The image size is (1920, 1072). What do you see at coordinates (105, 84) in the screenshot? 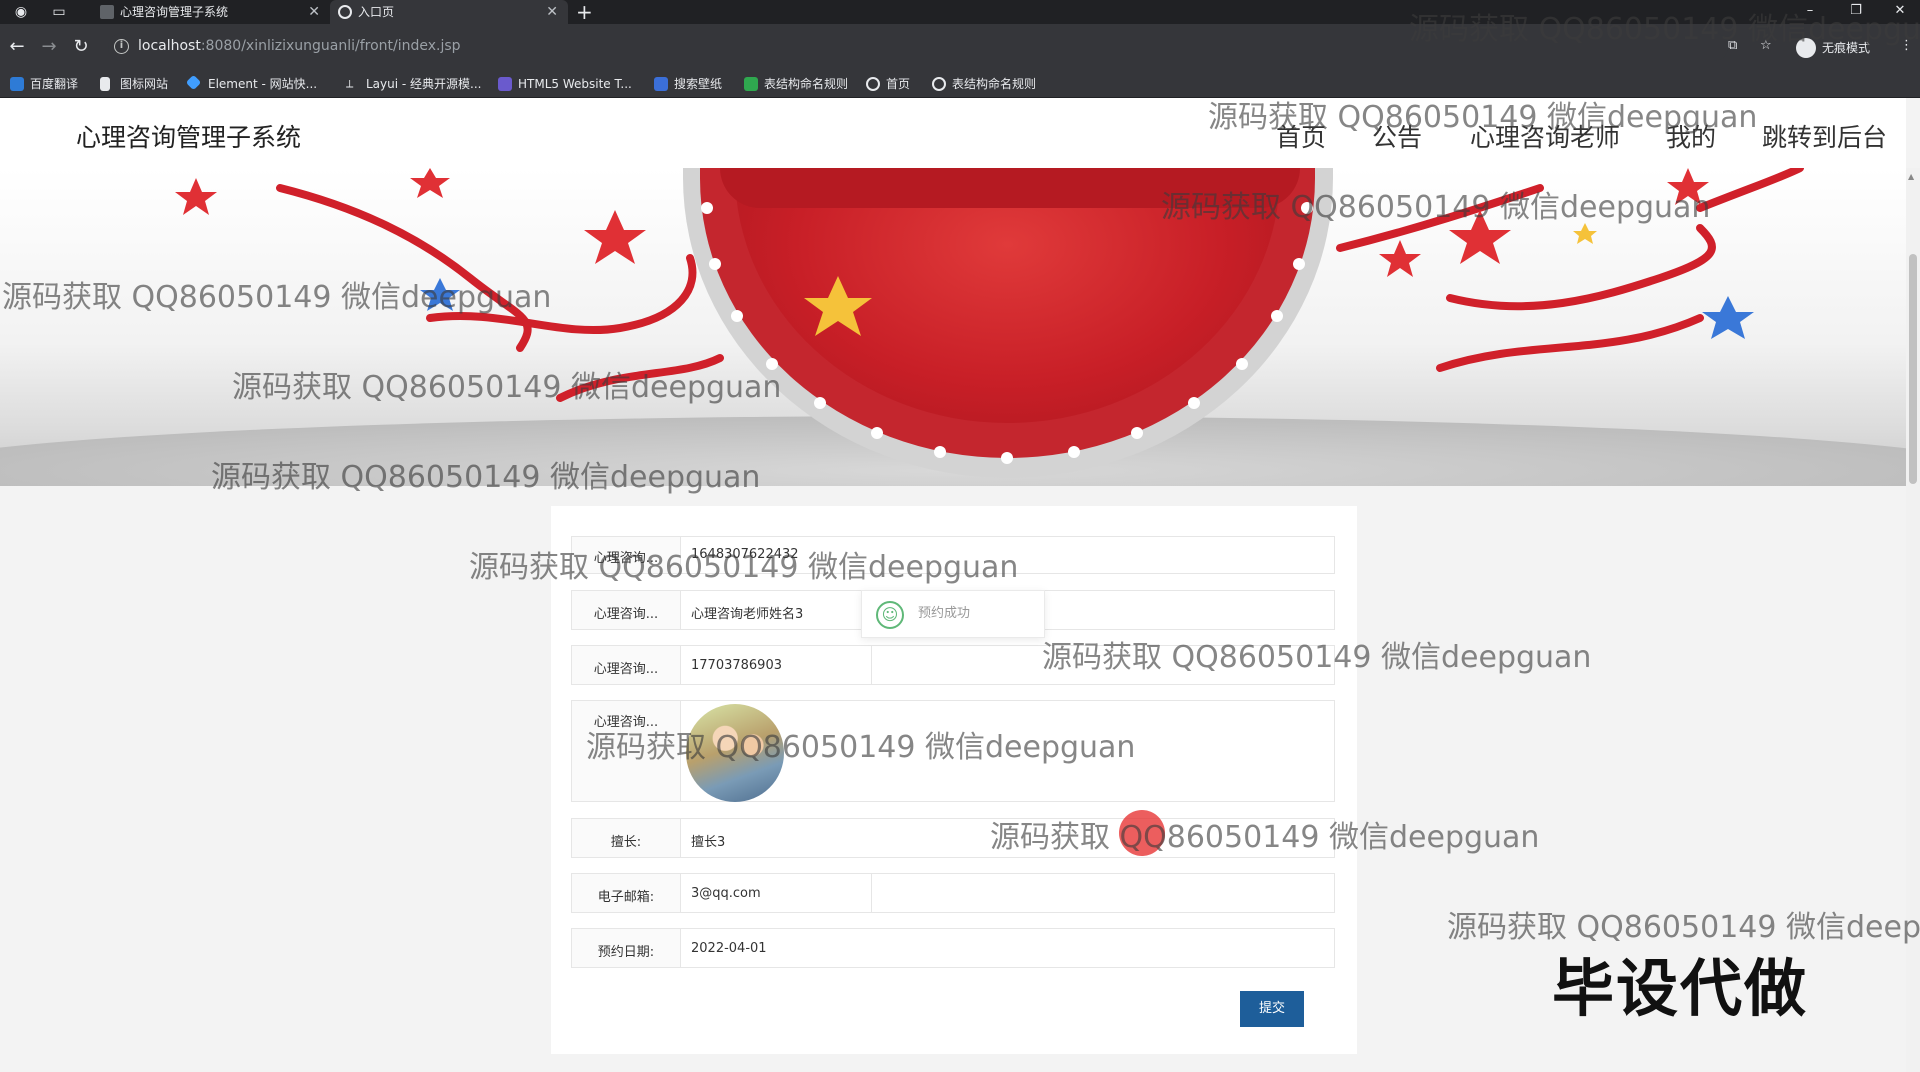
I see `flag-icon` at bounding box center [105, 84].